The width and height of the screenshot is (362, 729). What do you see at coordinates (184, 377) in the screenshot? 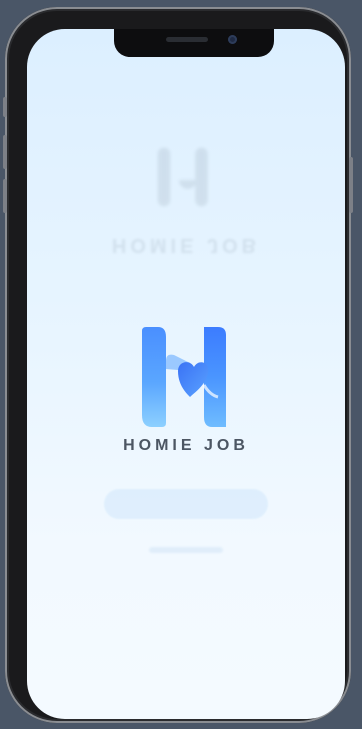
I see `homie-job-logo-icon` at bounding box center [184, 377].